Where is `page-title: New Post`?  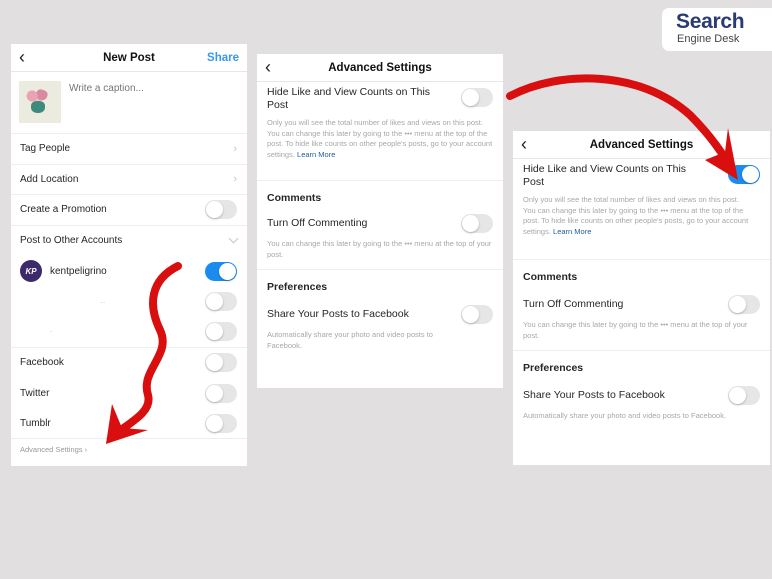 page-title: New Post is located at coordinates (129, 57).